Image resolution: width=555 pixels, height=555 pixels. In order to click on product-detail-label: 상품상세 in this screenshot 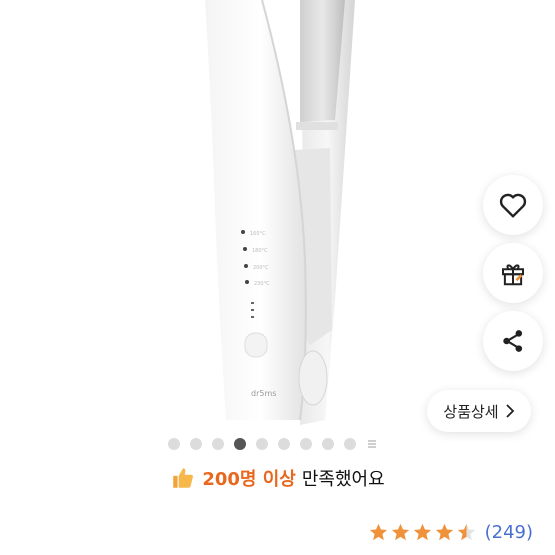, I will do `click(471, 411)`.